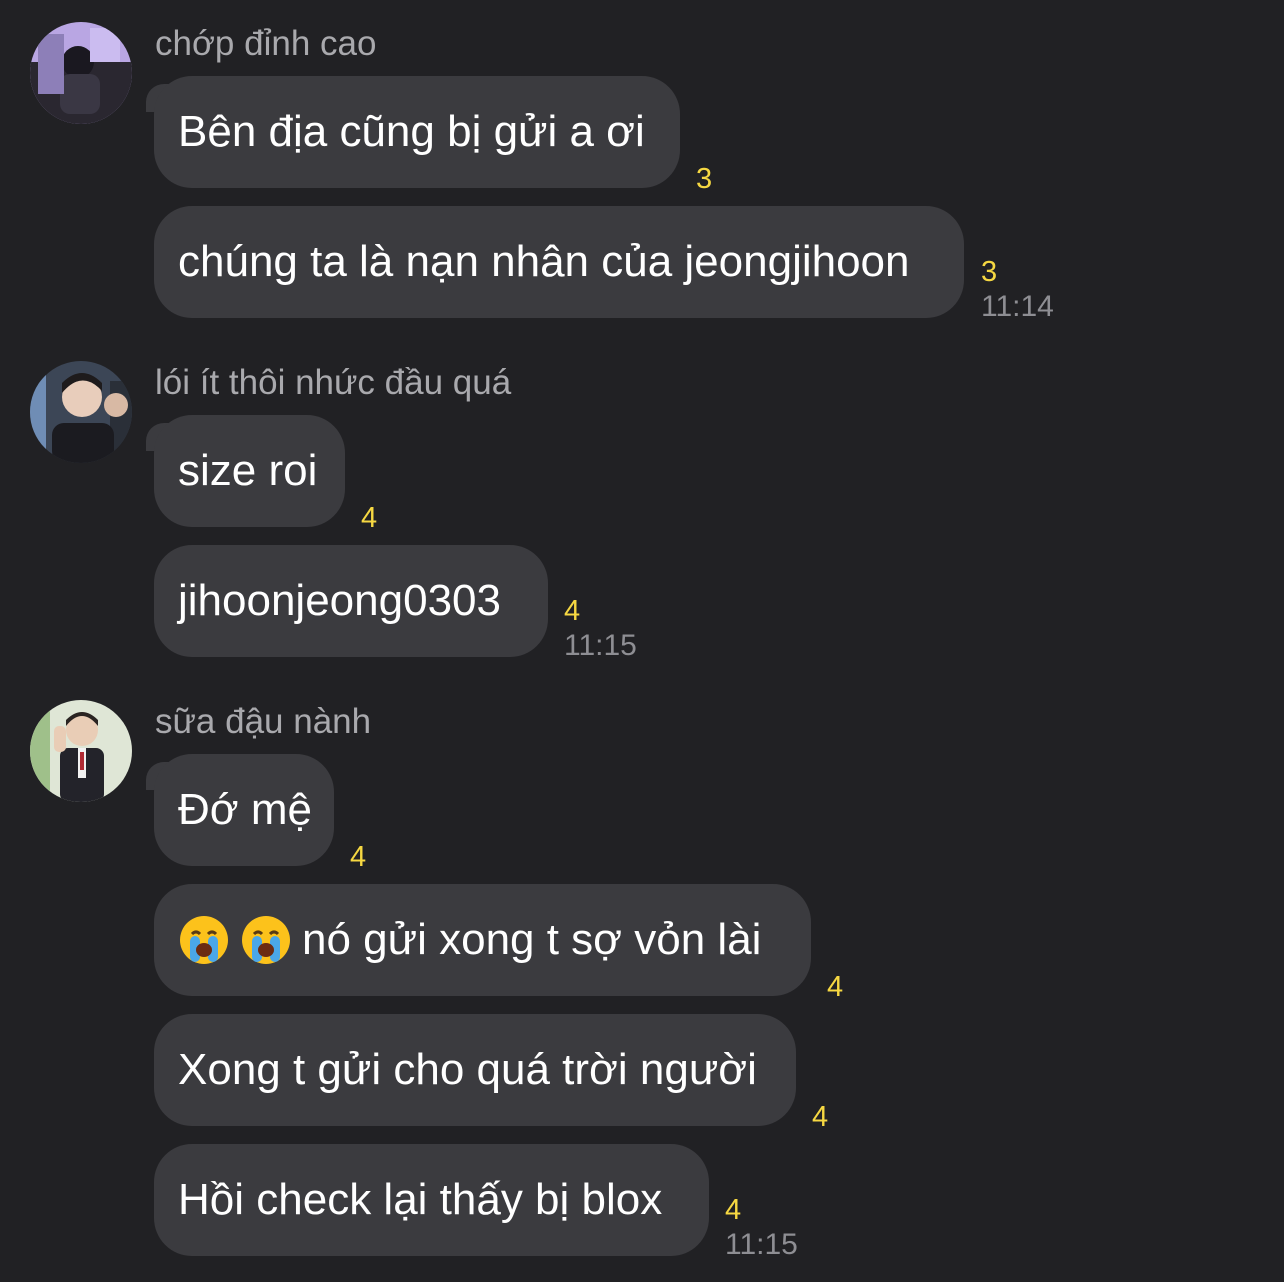 This screenshot has width=1284, height=1282. Describe the element at coordinates (420, 1199) in the screenshot. I see `message-text: Hồi check lại thấy bị blox` at that location.